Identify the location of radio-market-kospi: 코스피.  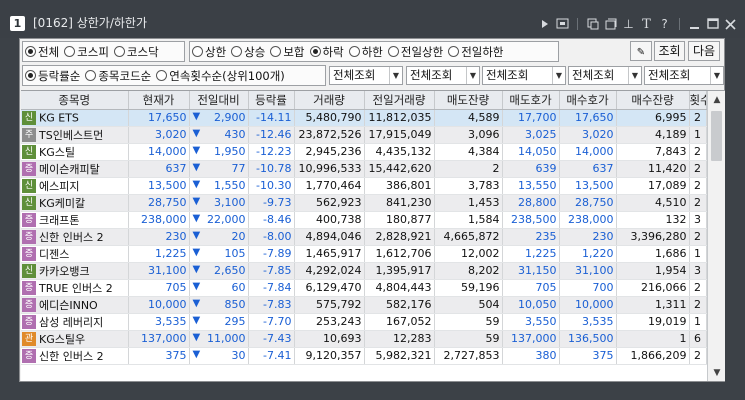
(86, 52).